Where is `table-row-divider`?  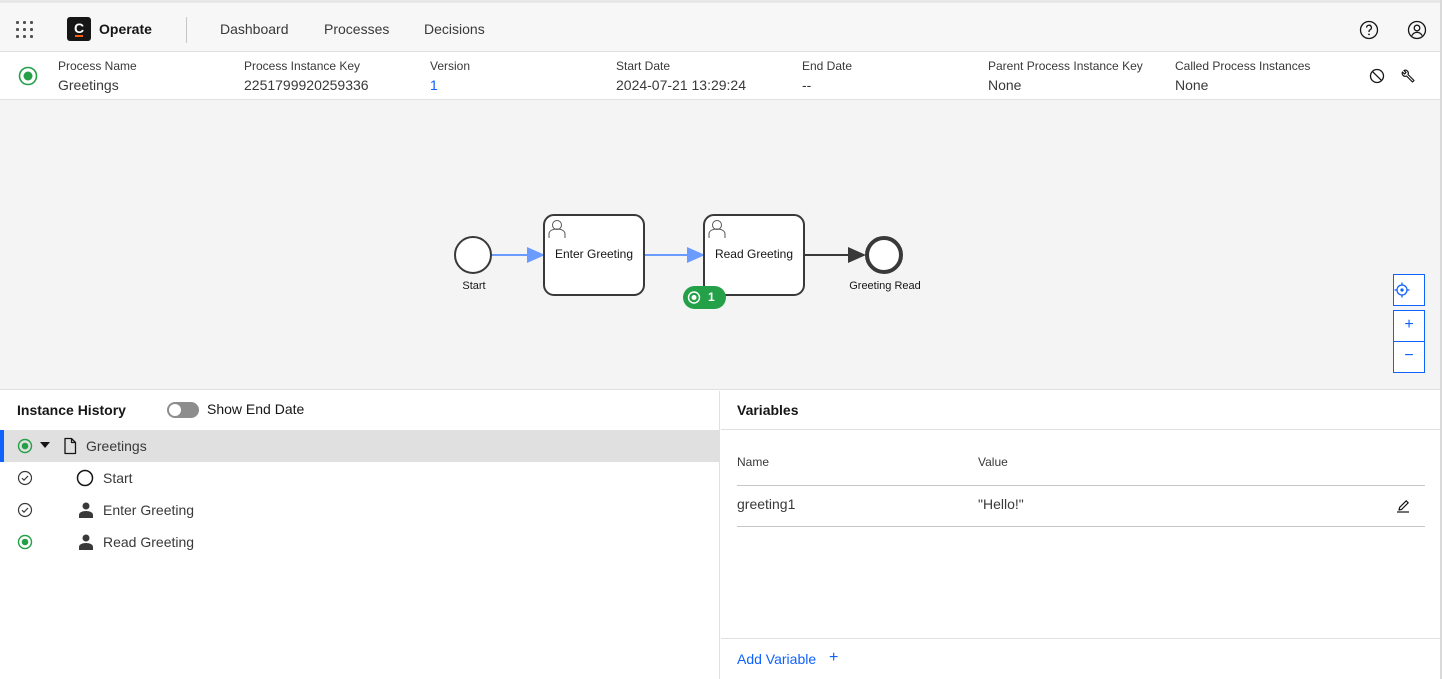
table-row-divider is located at coordinates (1081, 526).